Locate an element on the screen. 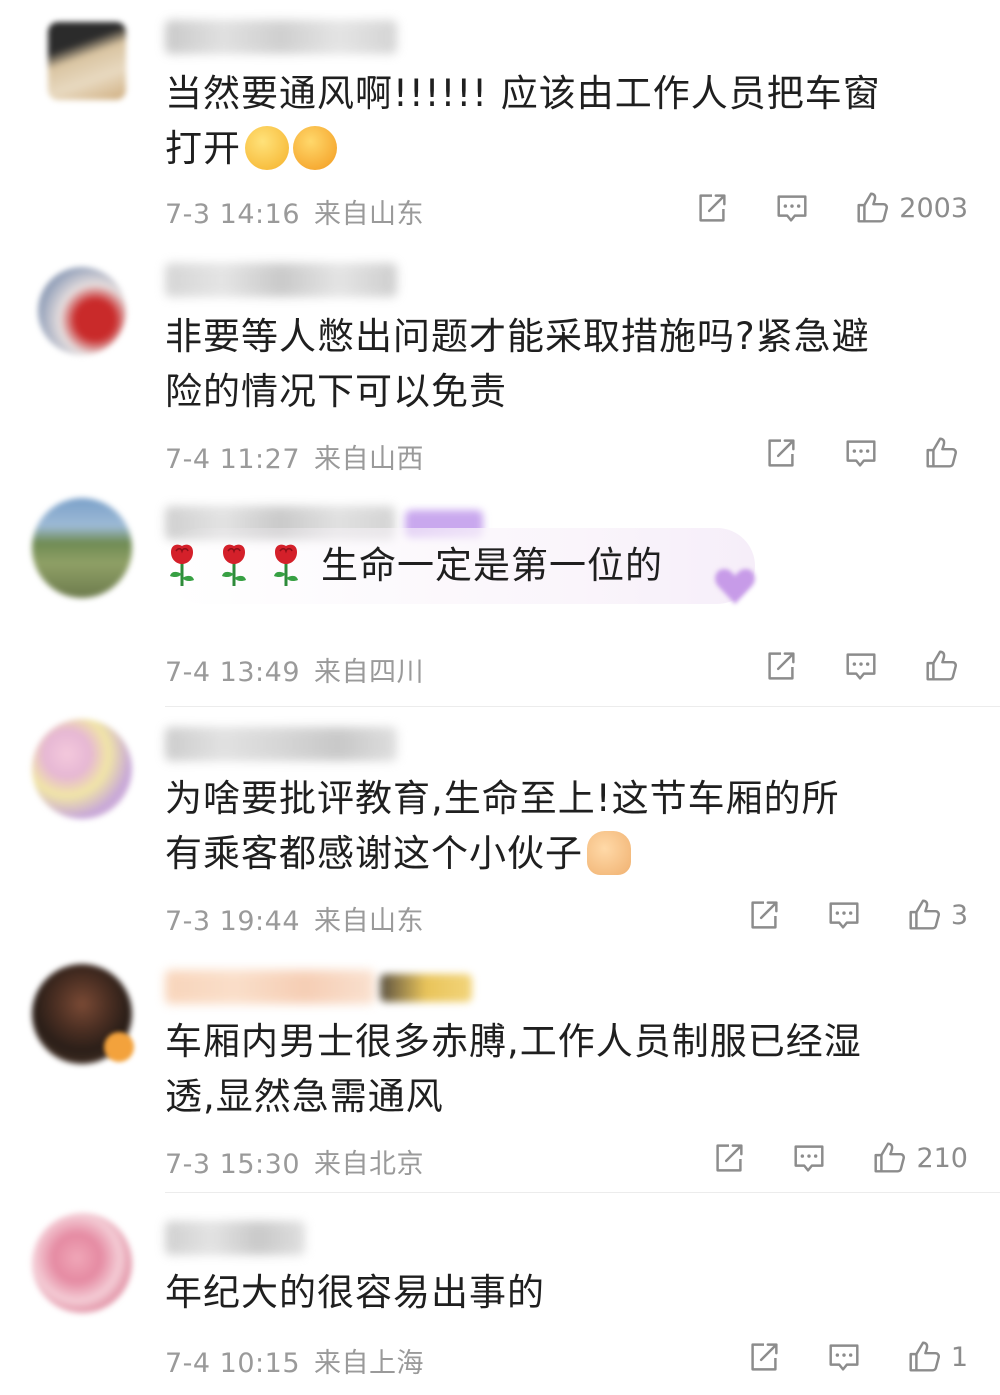 This screenshot has width=1000, height=1395. like-button: 1 is located at coordinates (936, 1357).